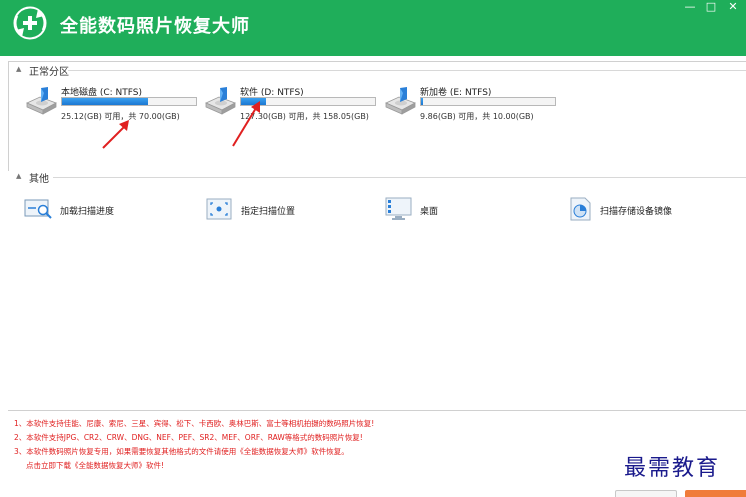  Describe the element at coordinates (646, 493) in the screenshot. I see `secondary-button` at that location.